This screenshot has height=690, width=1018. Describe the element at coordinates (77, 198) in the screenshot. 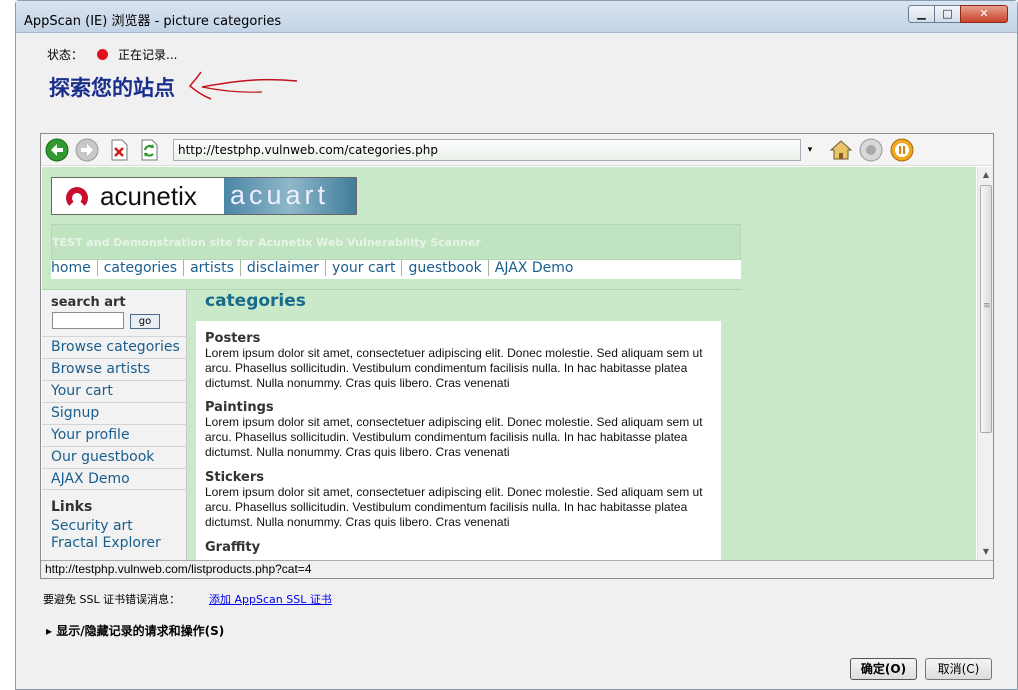

I see `acunetix-logo-icon` at that location.